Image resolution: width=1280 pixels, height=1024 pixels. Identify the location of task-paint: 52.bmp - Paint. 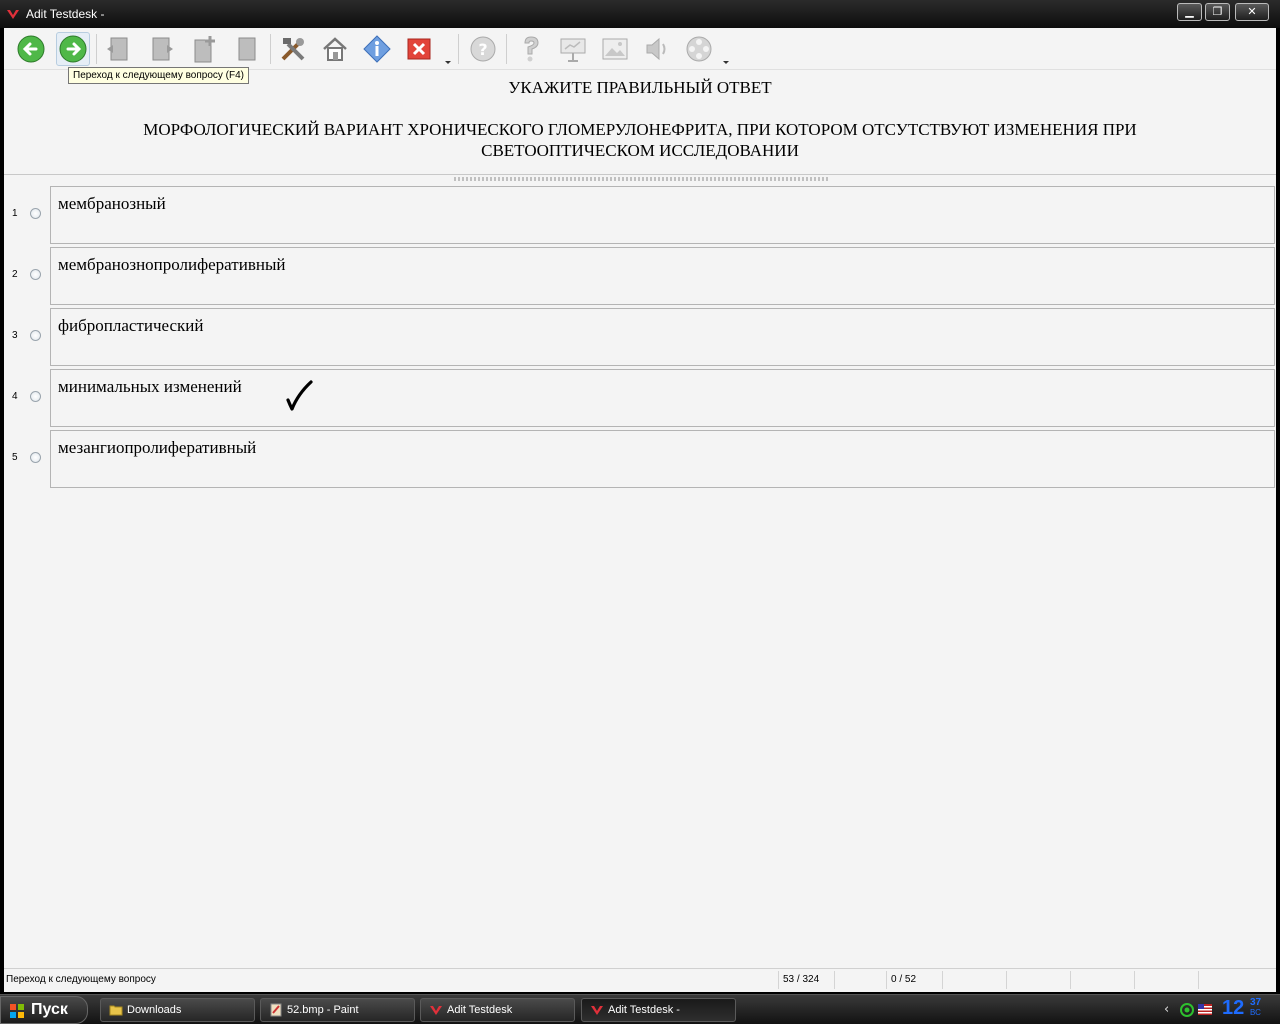
(337, 1010).